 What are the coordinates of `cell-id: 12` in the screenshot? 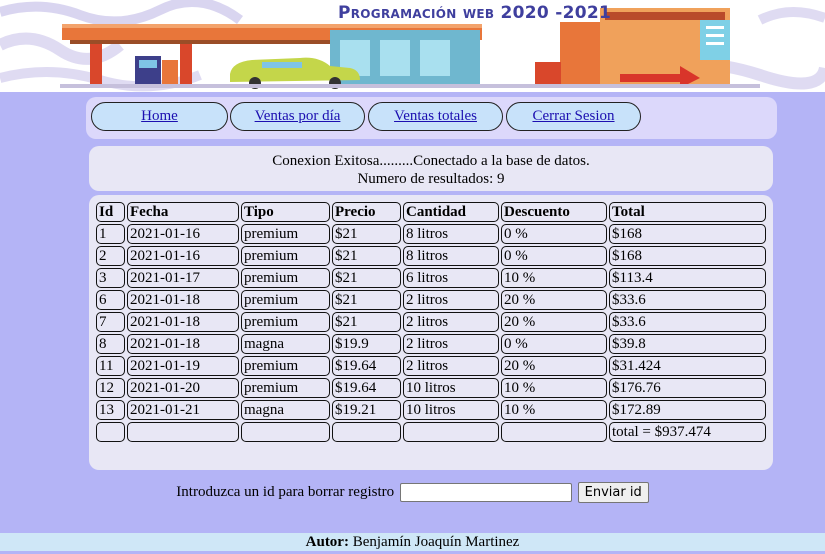 It's located at (110, 388).